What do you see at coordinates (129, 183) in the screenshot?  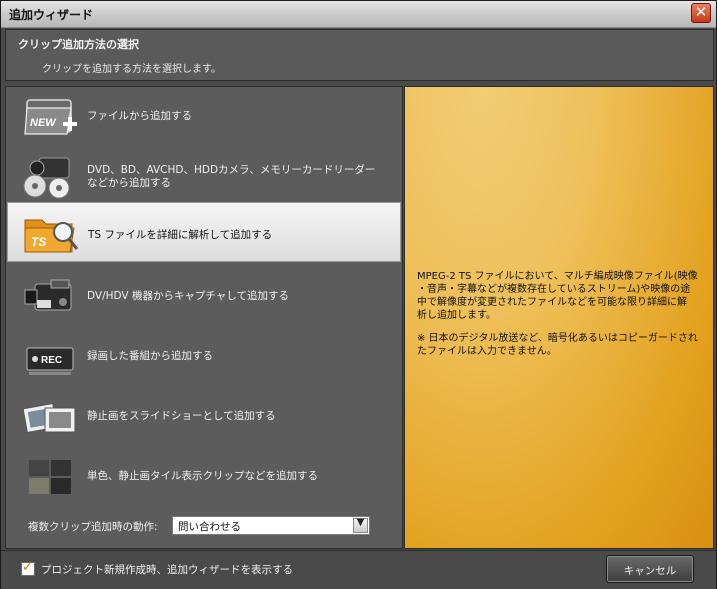 I see `option-label-line2: などから追加する` at bounding box center [129, 183].